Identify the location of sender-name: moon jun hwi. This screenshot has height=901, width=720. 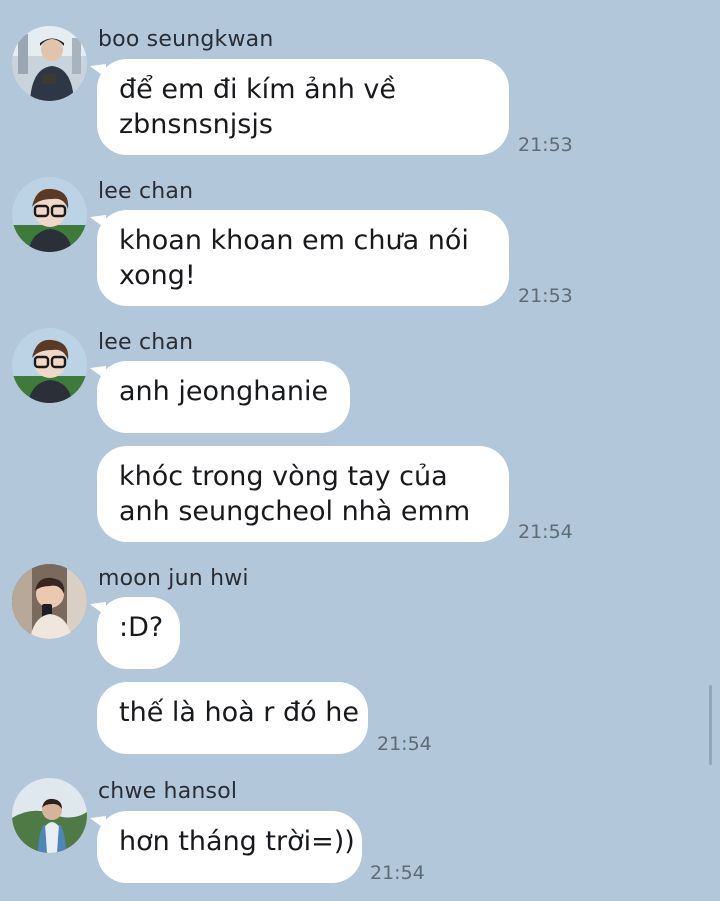
(173, 578).